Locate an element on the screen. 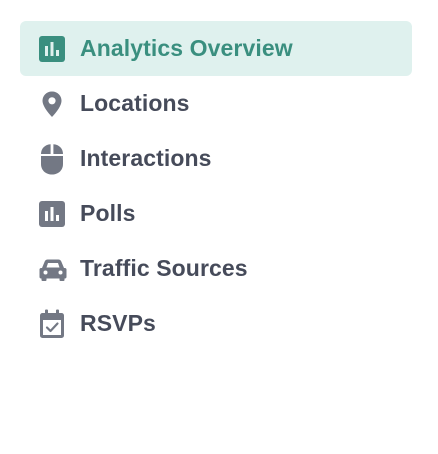  nav-item-analytics-overview: Analytics Overview is located at coordinates (216, 48).